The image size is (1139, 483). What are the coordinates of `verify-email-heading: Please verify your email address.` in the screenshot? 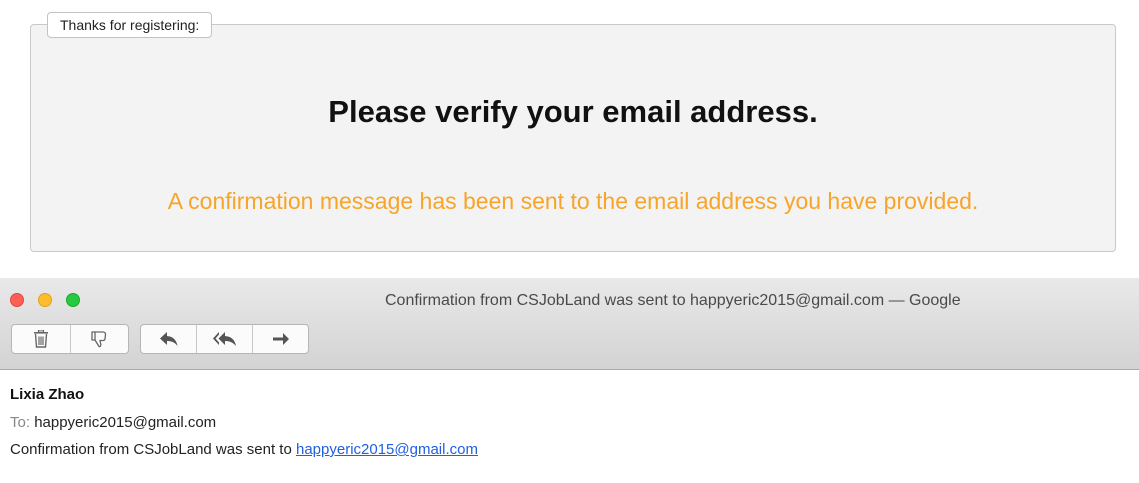 It's located at (573, 111).